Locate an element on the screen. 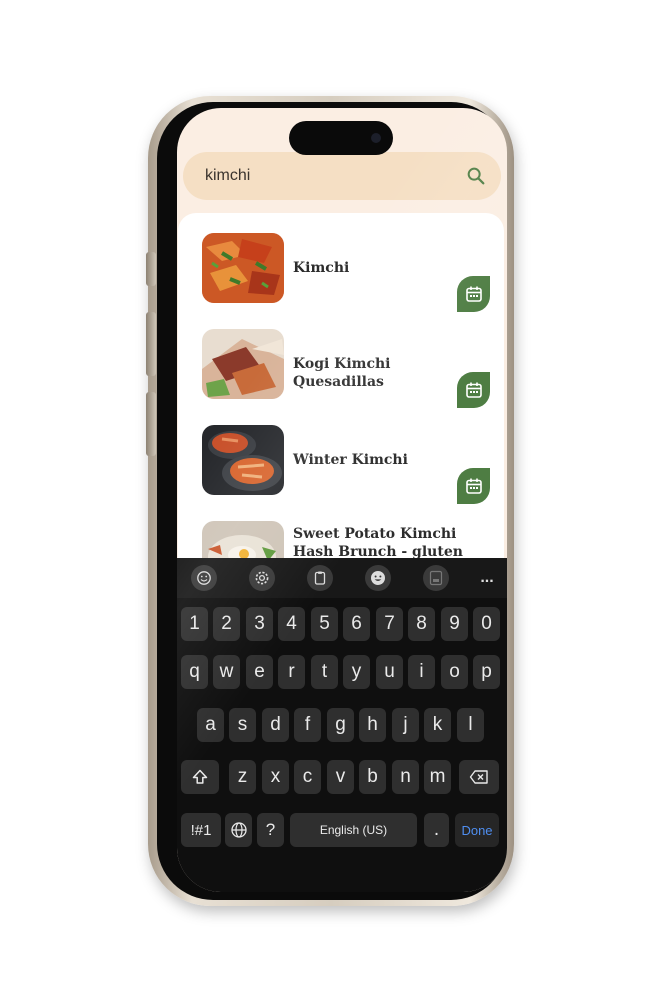 The image size is (666, 1000). key: b is located at coordinates (372, 777).